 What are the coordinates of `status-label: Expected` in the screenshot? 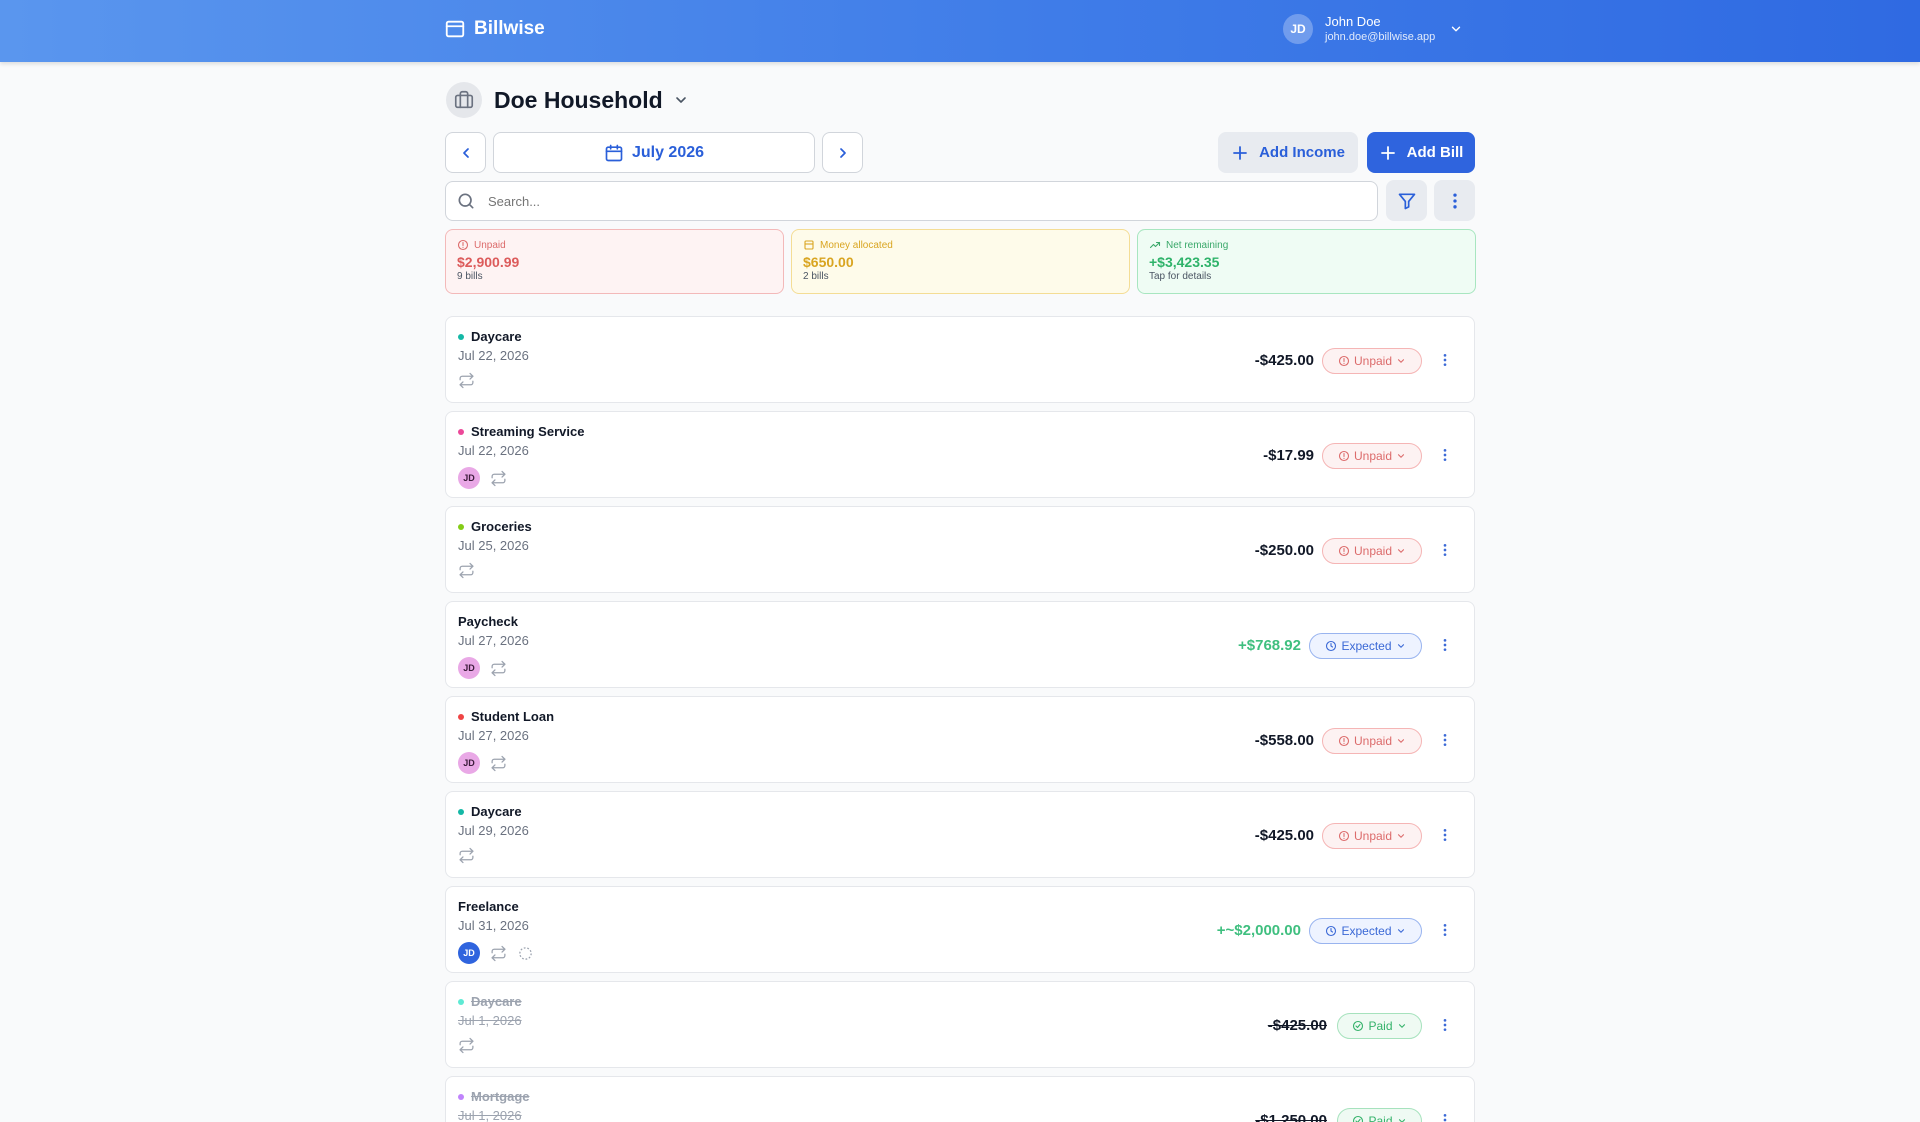 It's located at (1366, 646).